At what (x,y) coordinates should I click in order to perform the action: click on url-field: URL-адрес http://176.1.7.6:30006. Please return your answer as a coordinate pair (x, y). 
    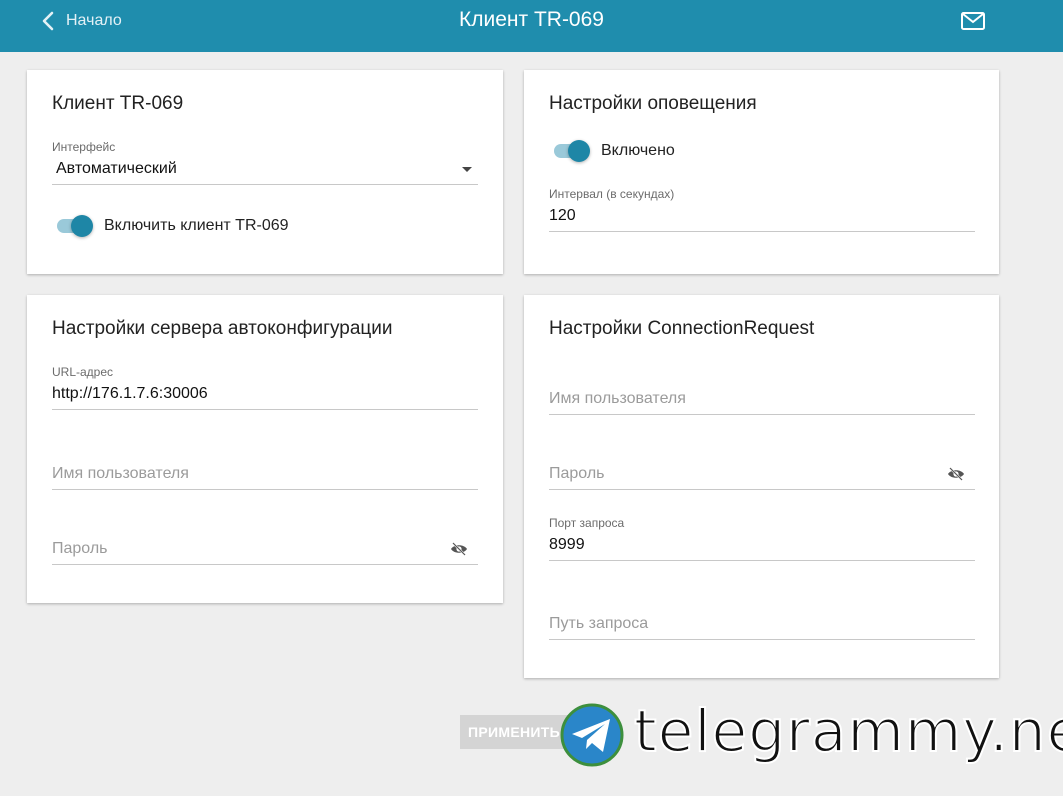
    Looking at the image, I should click on (265, 387).